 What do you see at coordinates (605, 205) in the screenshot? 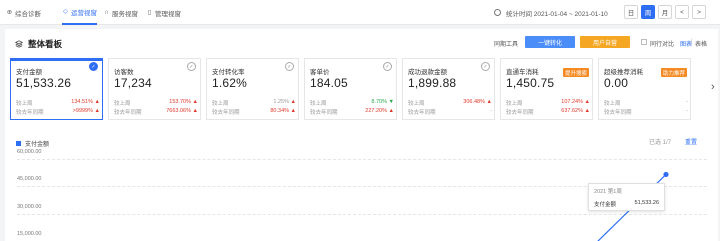
I see `tooltip-key: 支付金额` at bounding box center [605, 205].